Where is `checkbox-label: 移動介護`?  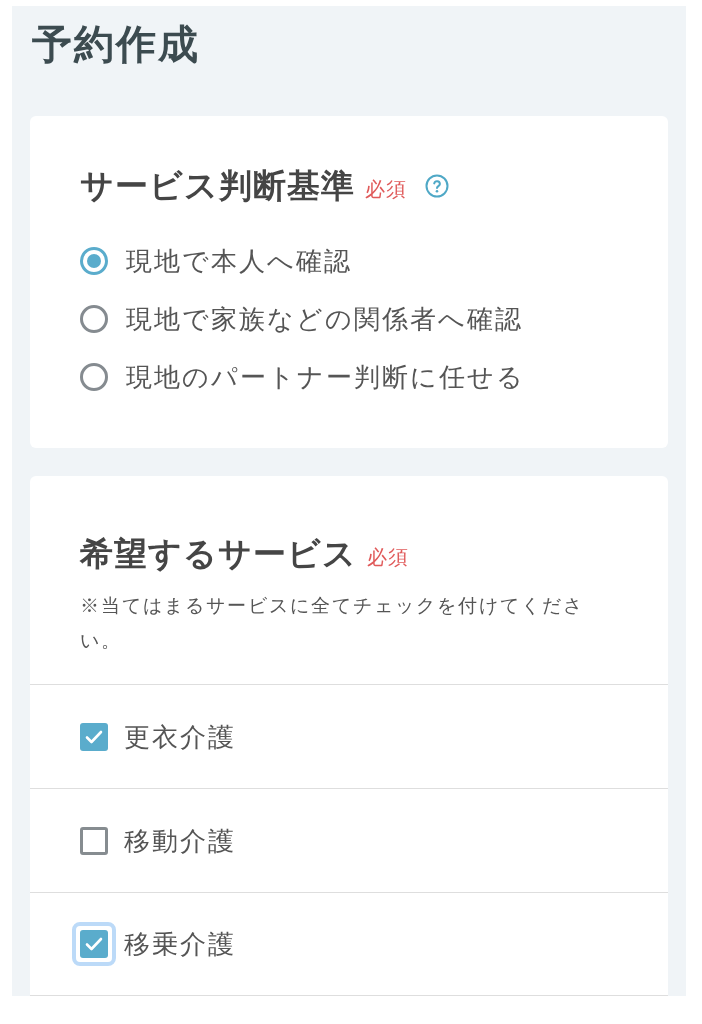
checkbox-label: 移動介護 is located at coordinates (180, 840).